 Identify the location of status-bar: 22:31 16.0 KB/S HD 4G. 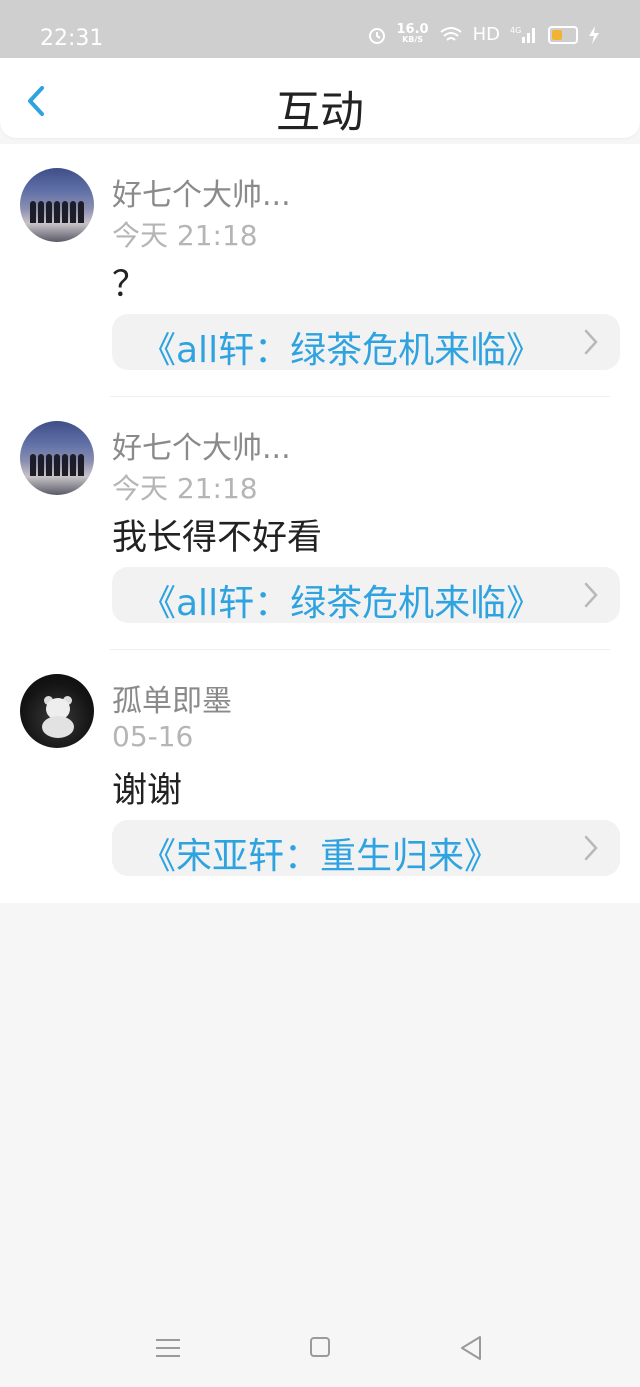
(320, 29).